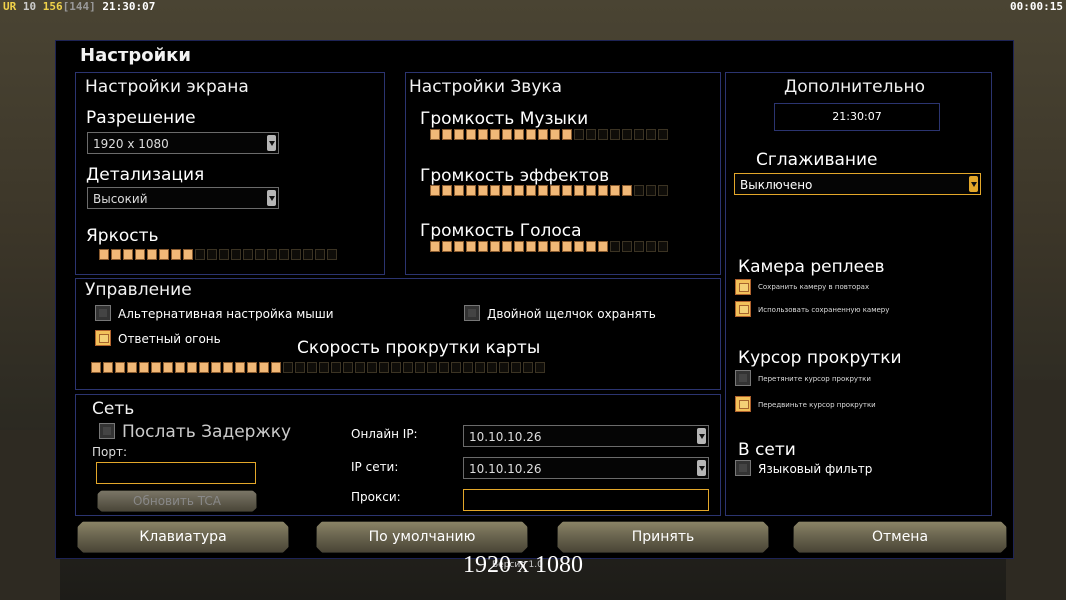 The width and height of the screenshot is (1066, 600). Describe the element at coordinates (183, 537) in the screenshot. I see `keyboard-button: Клавиатура` at that location.